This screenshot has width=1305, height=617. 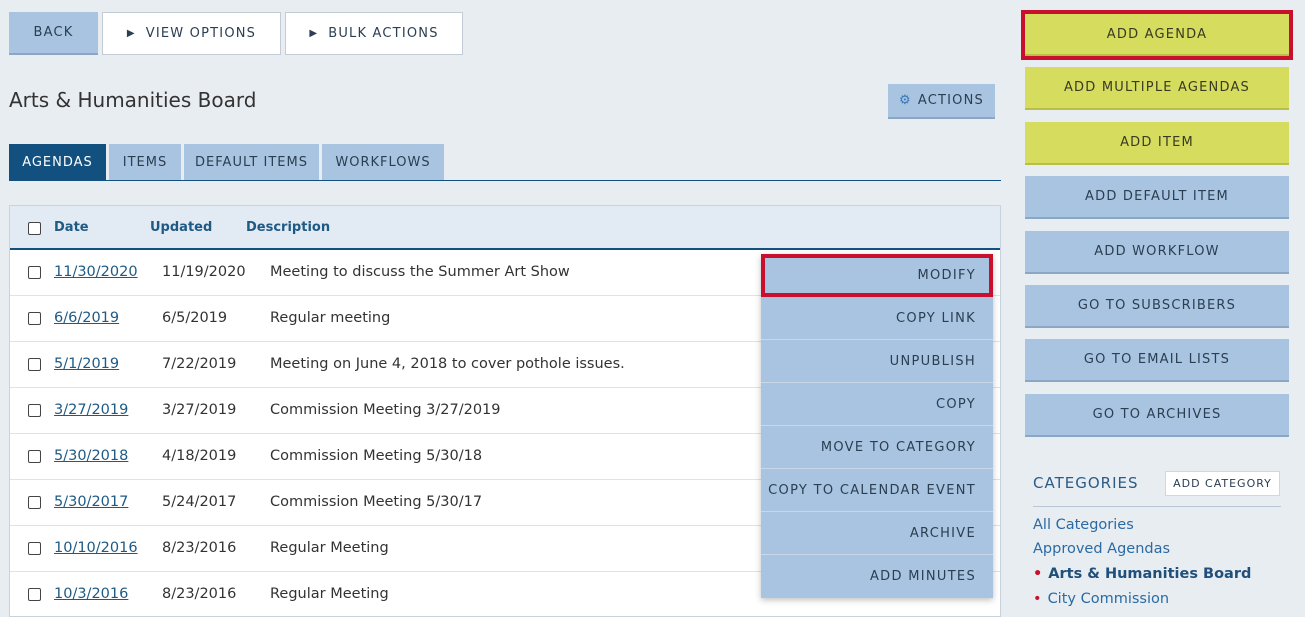 What do you see at coordinates (1157, 143) in the screenshot?
I see `add-item-button: ADD ITEM` at bounding box center [1157, 143].